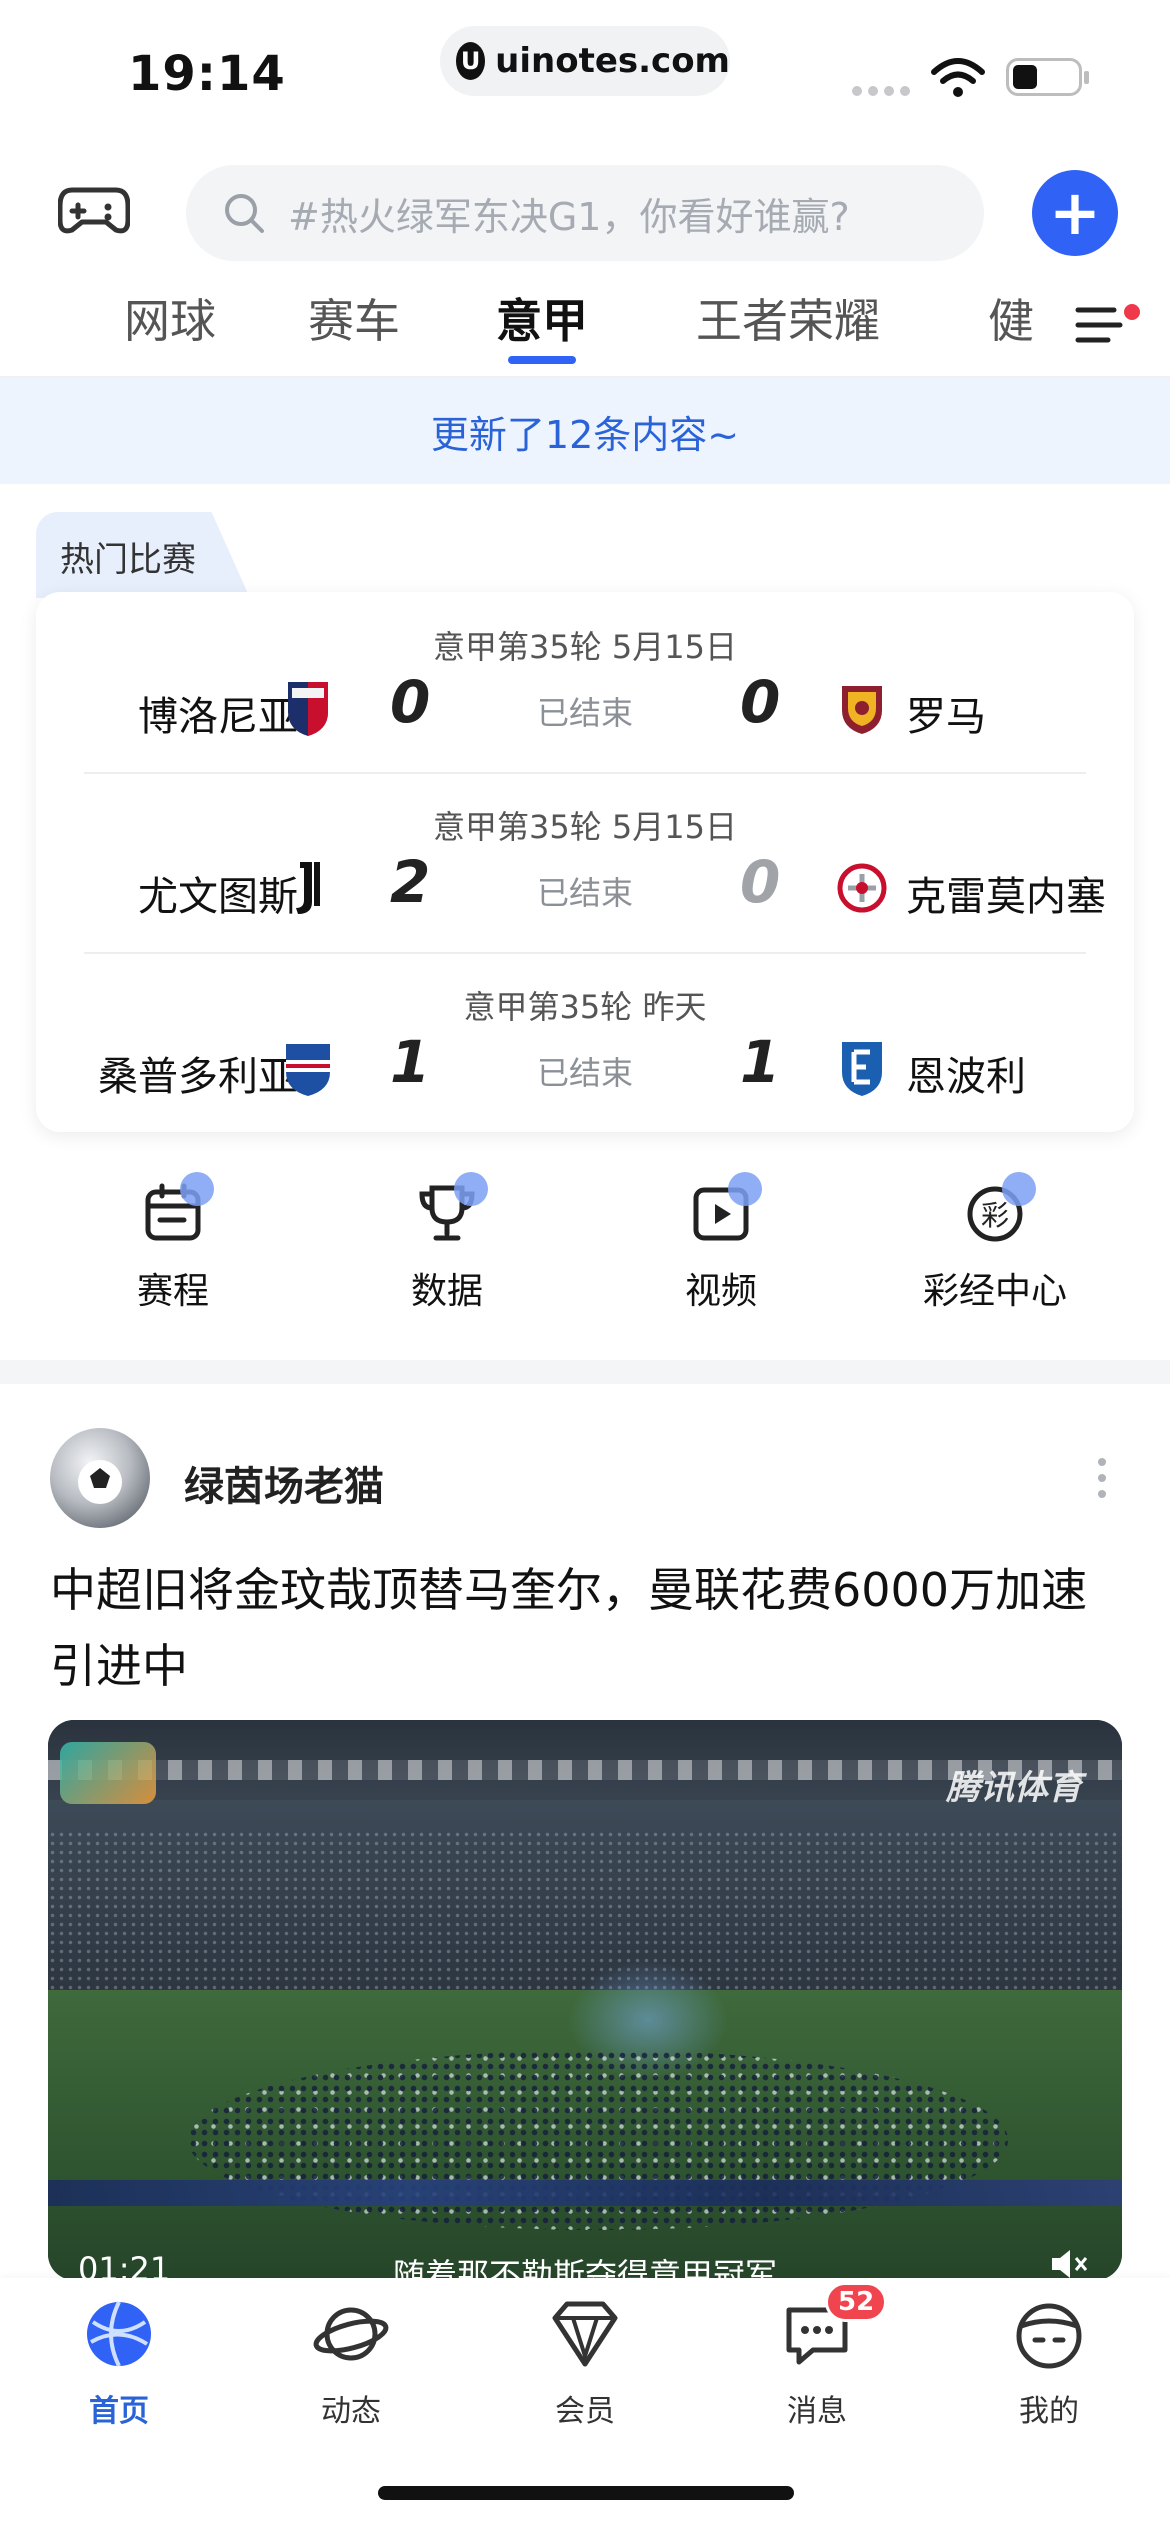  Describe the element at coordinates (585, 2334) in the screenshot. I see `diamond-icon` at that location.